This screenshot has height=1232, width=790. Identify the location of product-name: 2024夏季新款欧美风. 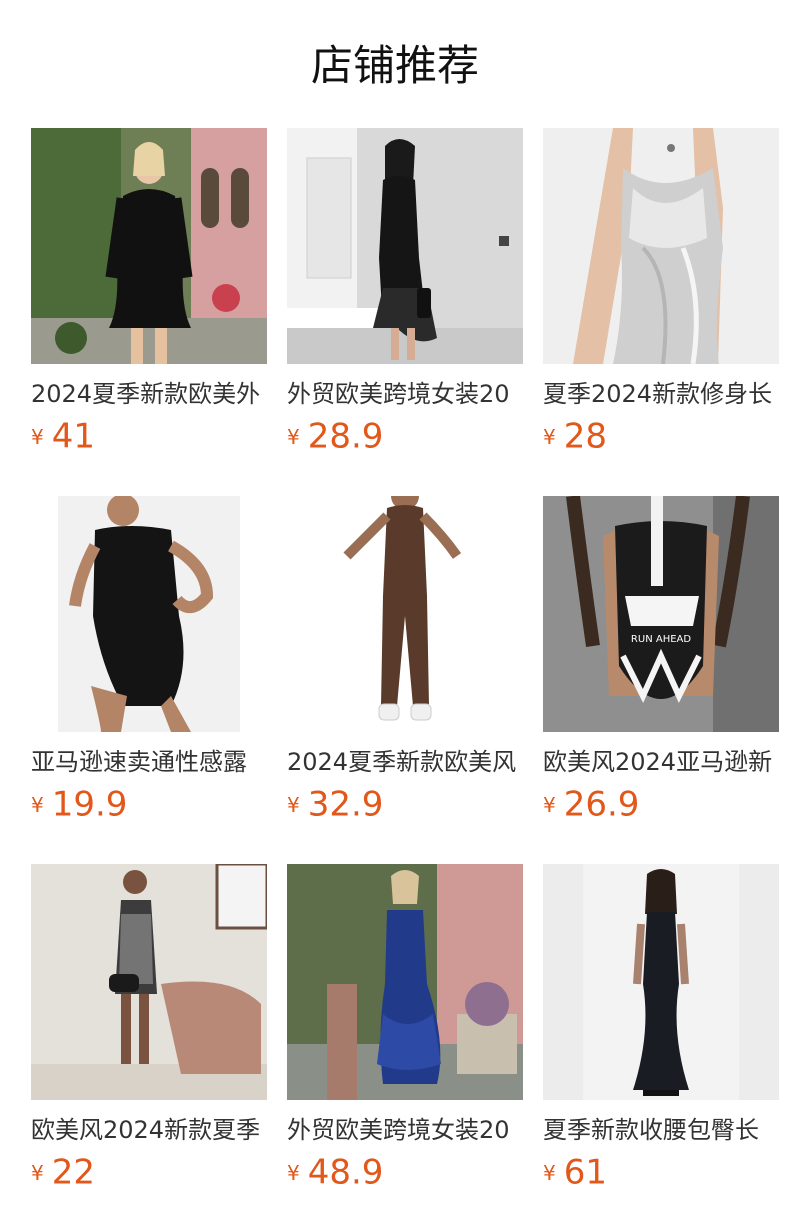
(405, 763).